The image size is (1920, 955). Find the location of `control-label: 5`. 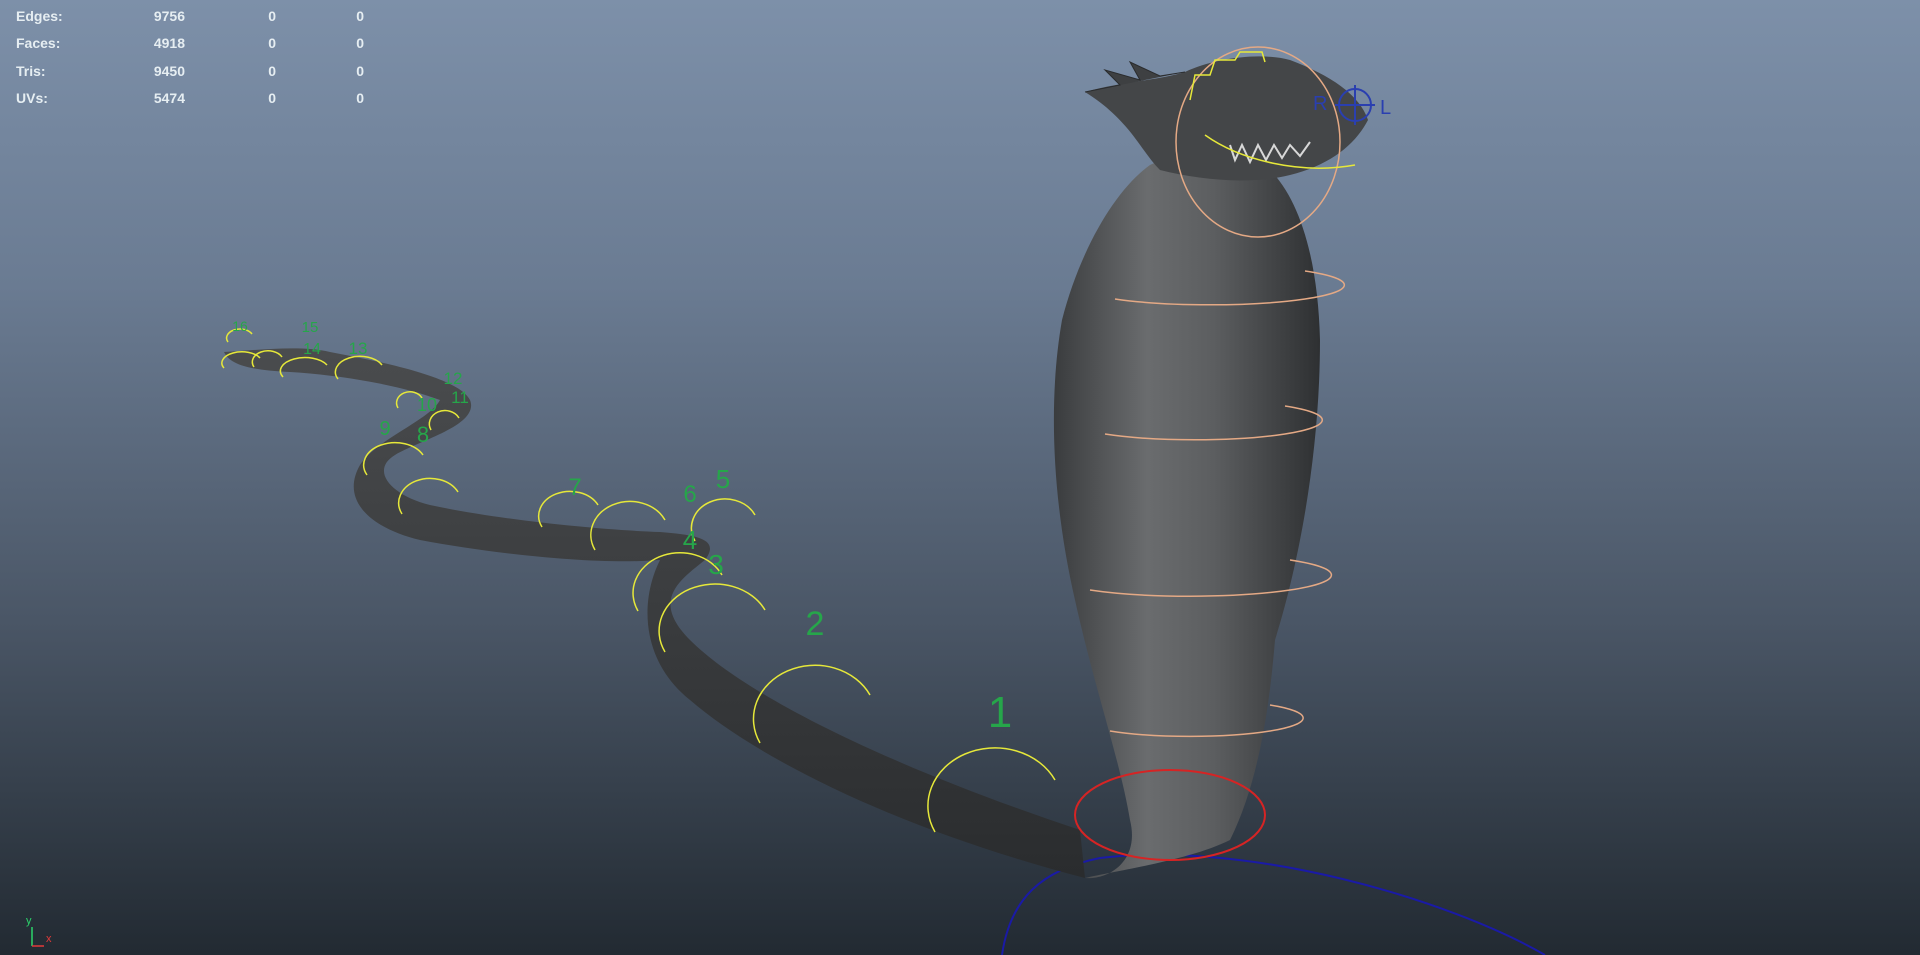

control-label: 5 is located at coordinates (723, 479).